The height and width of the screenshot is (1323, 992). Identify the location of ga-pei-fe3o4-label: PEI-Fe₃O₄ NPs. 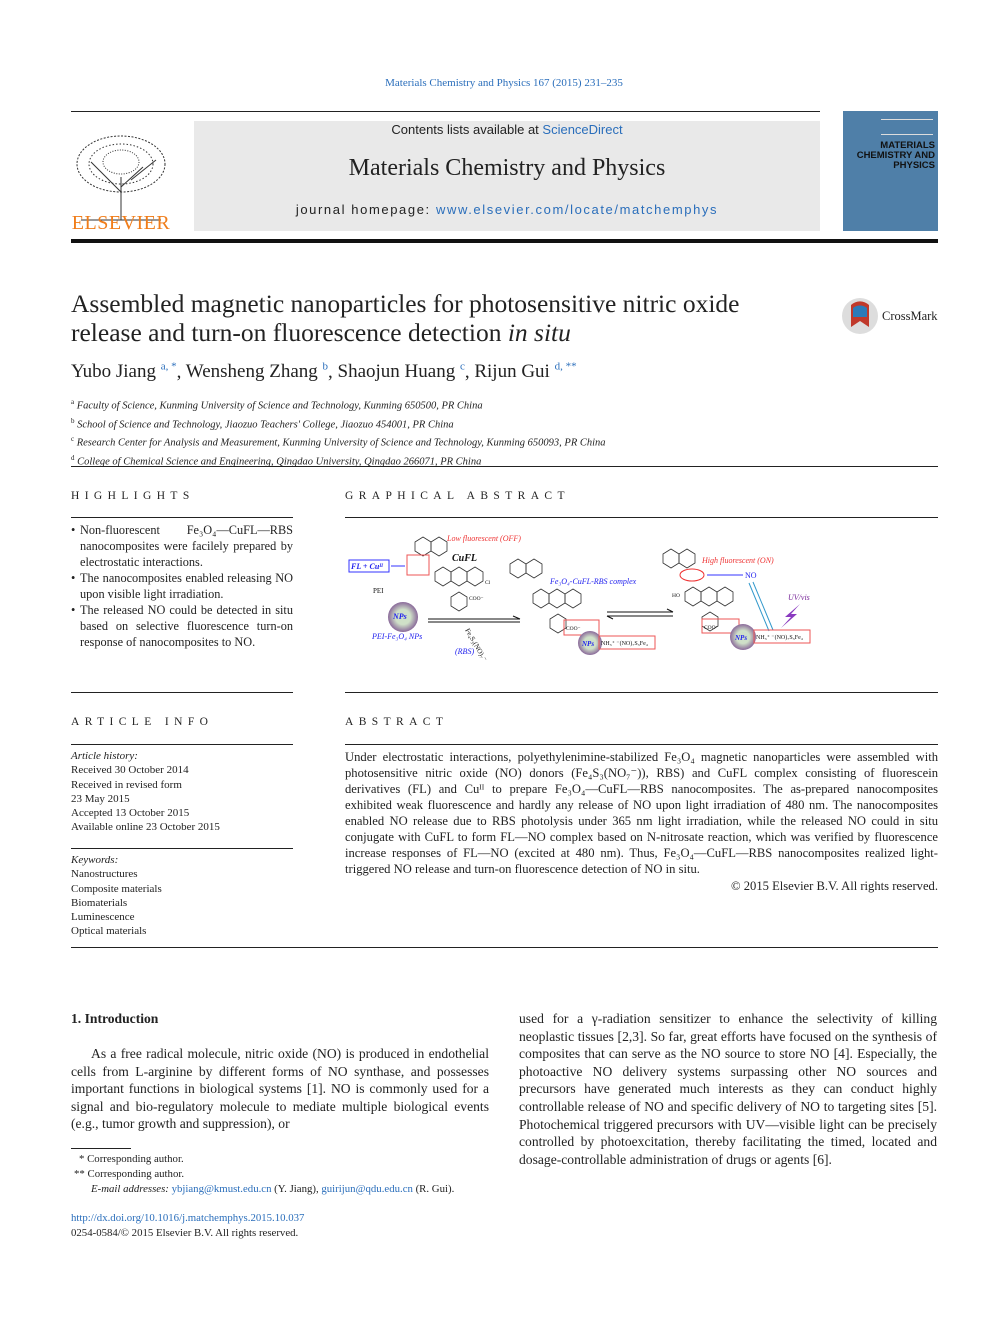
(396, 636).